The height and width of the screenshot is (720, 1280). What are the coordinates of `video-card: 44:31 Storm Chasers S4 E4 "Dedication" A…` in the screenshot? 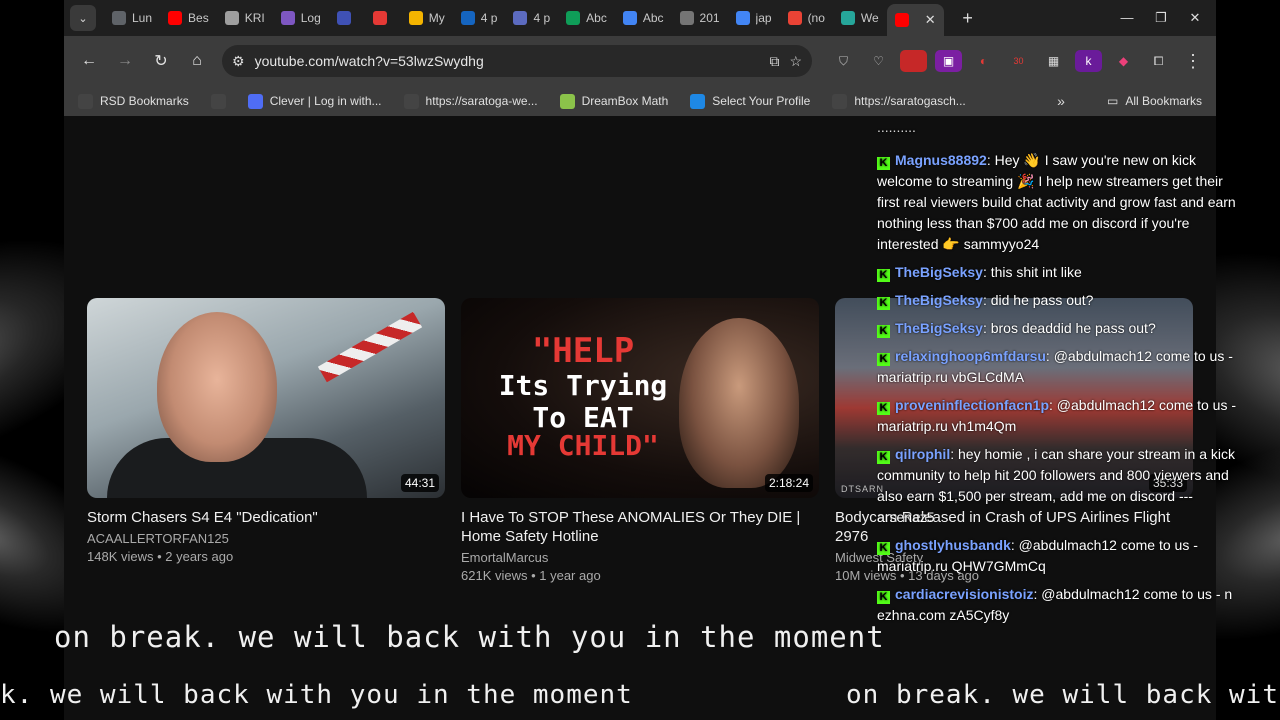 It's located at (266, 431).